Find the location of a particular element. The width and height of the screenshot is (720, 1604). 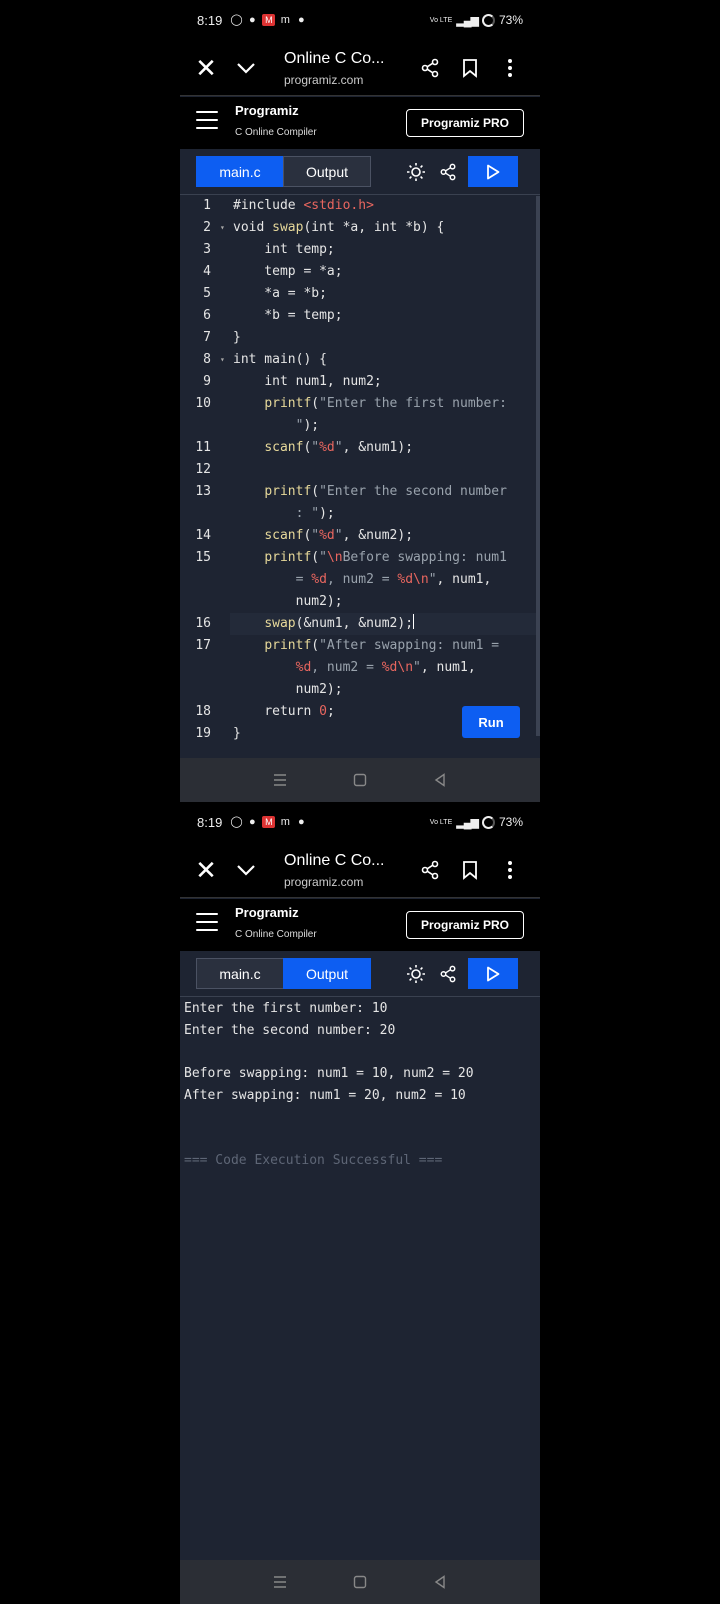

line-number: 13 is located at coordinates (203, 491).